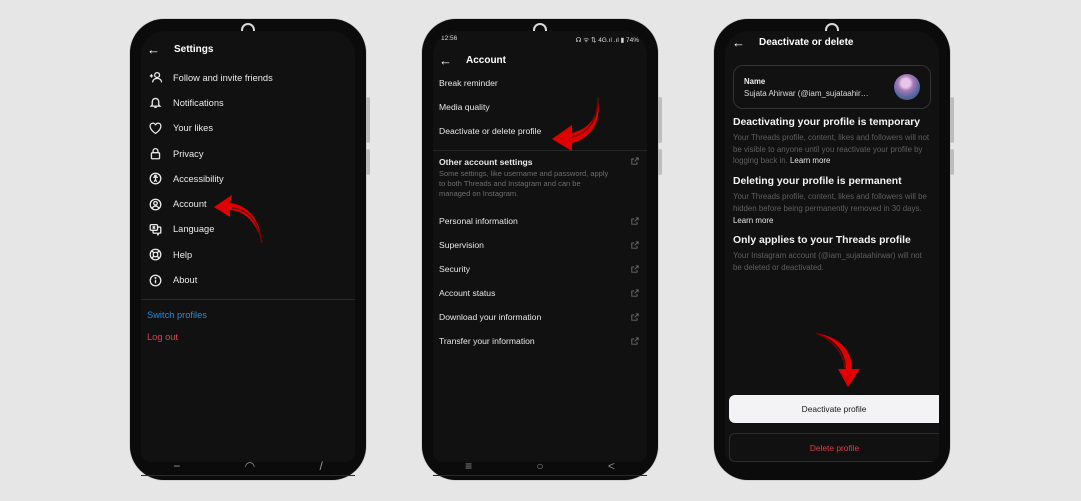  What do you see at coordinates (539, 221) in the screenshot?
I see `menu-item-personal-information: Personal information` at bounding box center [539, 221].